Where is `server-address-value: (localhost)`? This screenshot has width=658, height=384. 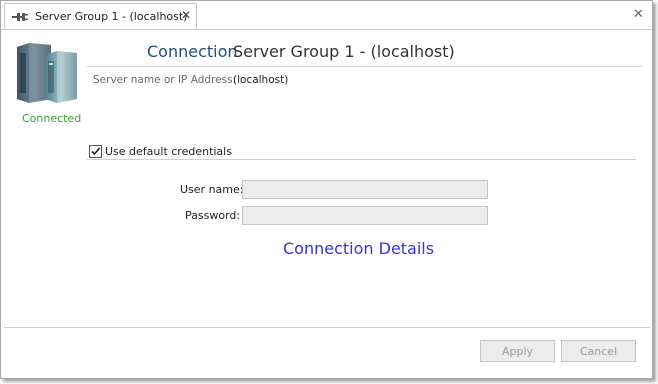 server-address-value: (localhost) is located at coordinates (261, 80).